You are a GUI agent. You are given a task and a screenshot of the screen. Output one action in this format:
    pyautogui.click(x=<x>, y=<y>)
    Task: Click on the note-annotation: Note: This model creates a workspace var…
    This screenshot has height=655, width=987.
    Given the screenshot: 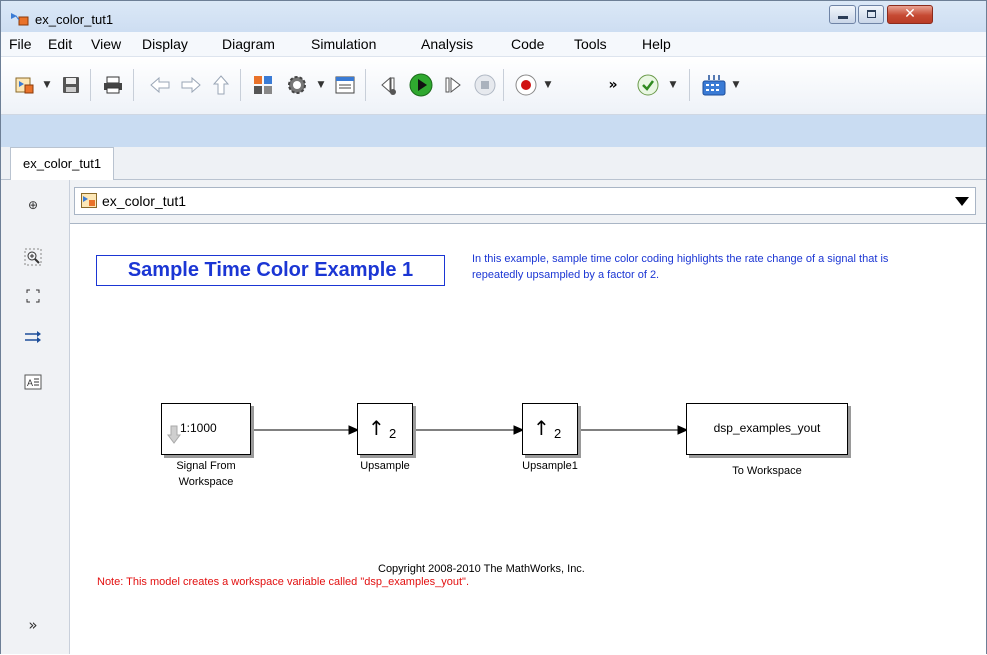 What is the action you would take?
    pyautogui.click(x=283, y=582)
    